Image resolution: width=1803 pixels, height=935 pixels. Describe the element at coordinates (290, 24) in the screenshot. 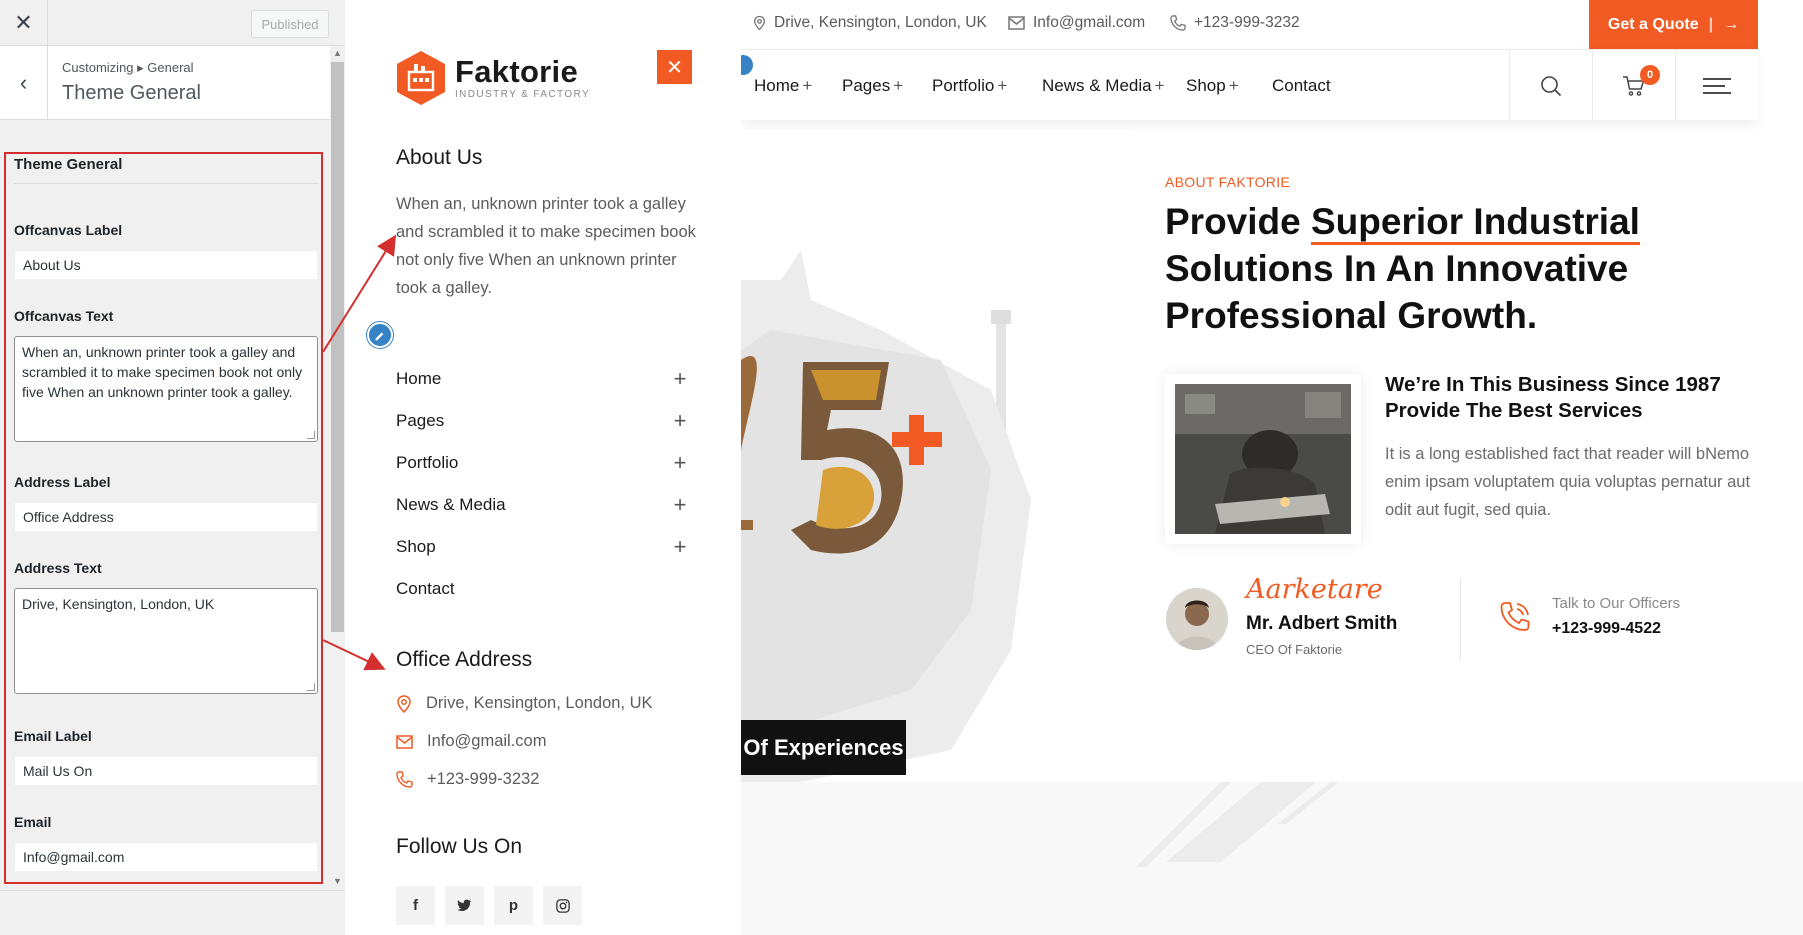

I see `publish-button: Published` at that location.